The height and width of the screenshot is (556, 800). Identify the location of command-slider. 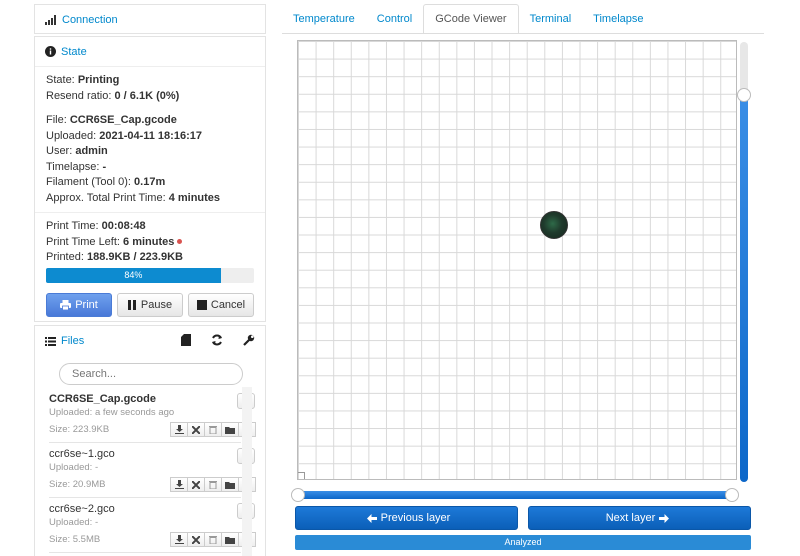
(515, 495).